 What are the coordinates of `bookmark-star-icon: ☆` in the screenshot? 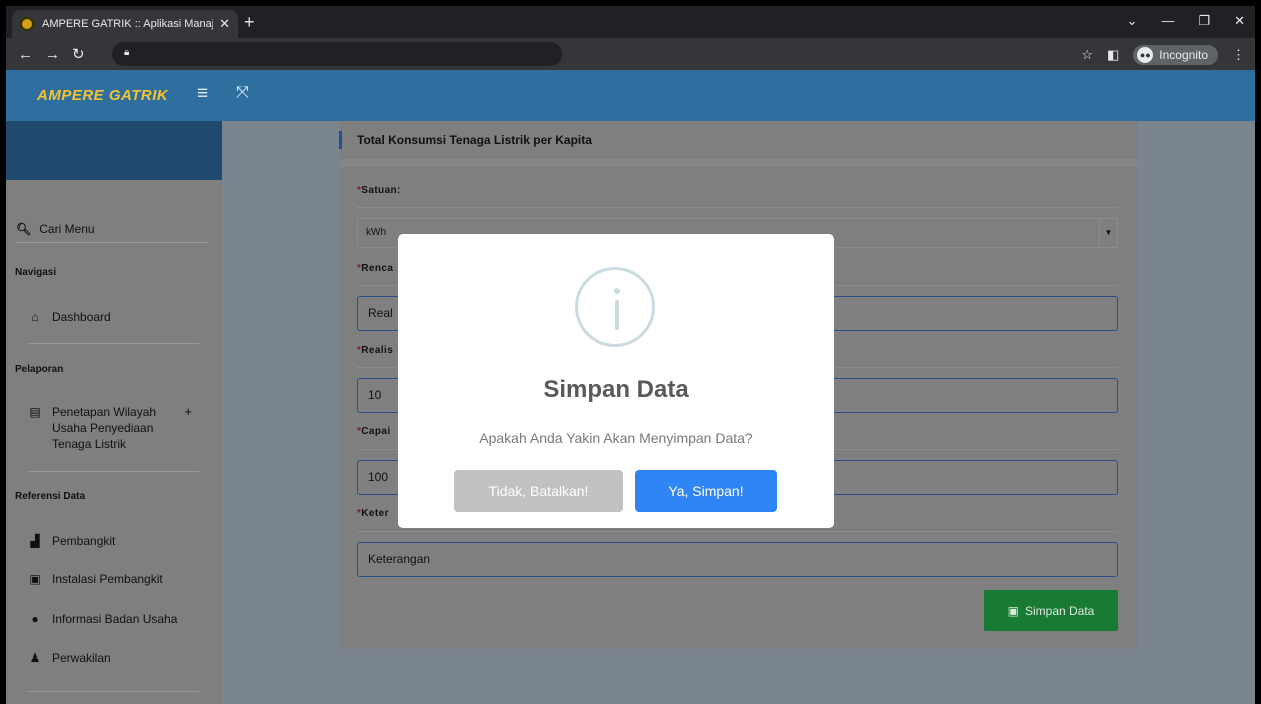 It's located at (1087, 55).